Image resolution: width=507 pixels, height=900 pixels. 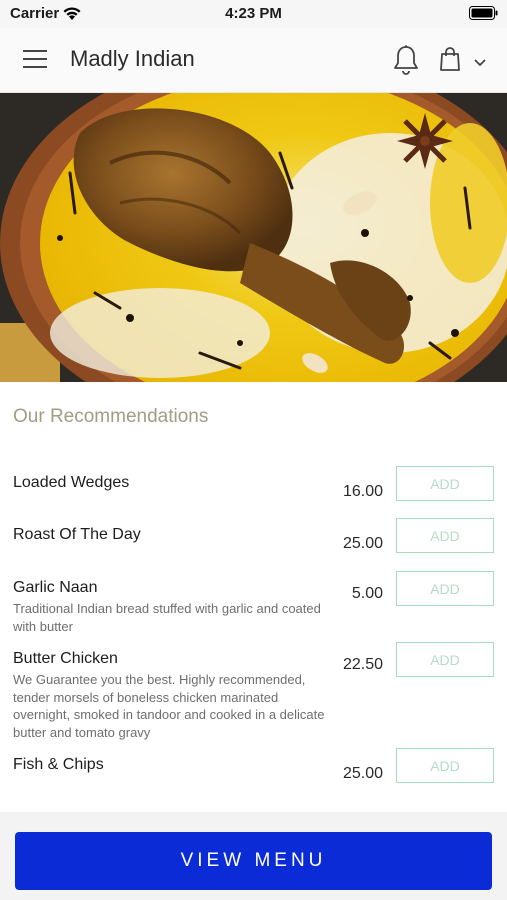 I want to click on item-name: Garlic Naan, so click(x=55, y=587).